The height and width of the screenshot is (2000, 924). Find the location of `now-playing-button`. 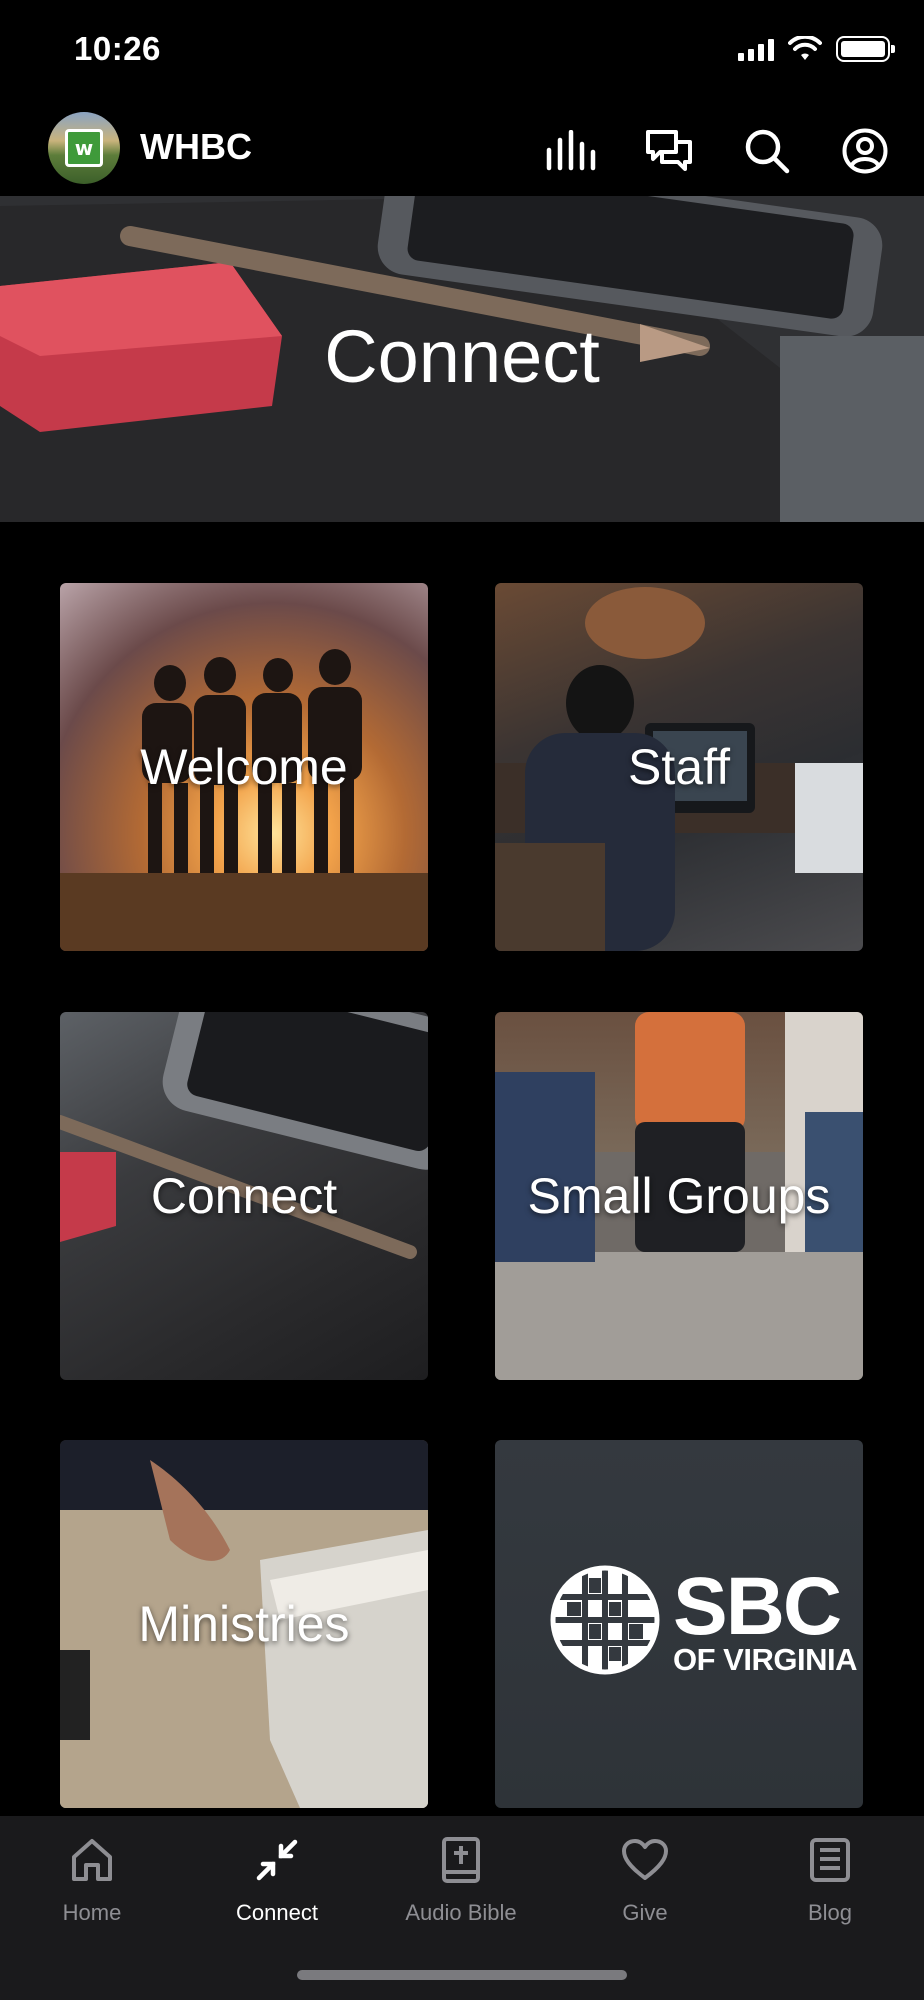

now-playing-button is located at coordinates (571, 151).